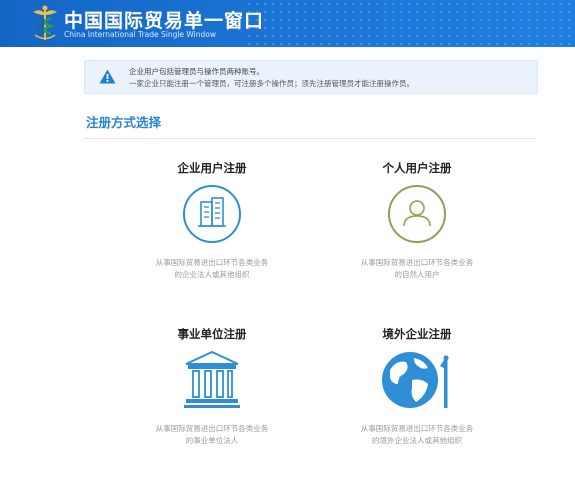 This screenshot has width=575, height=479. I want to click on individual-register-card: 个人用户注册 从事国际贸易进出口环节各类业务 的自然人用户, so click(417, 230).